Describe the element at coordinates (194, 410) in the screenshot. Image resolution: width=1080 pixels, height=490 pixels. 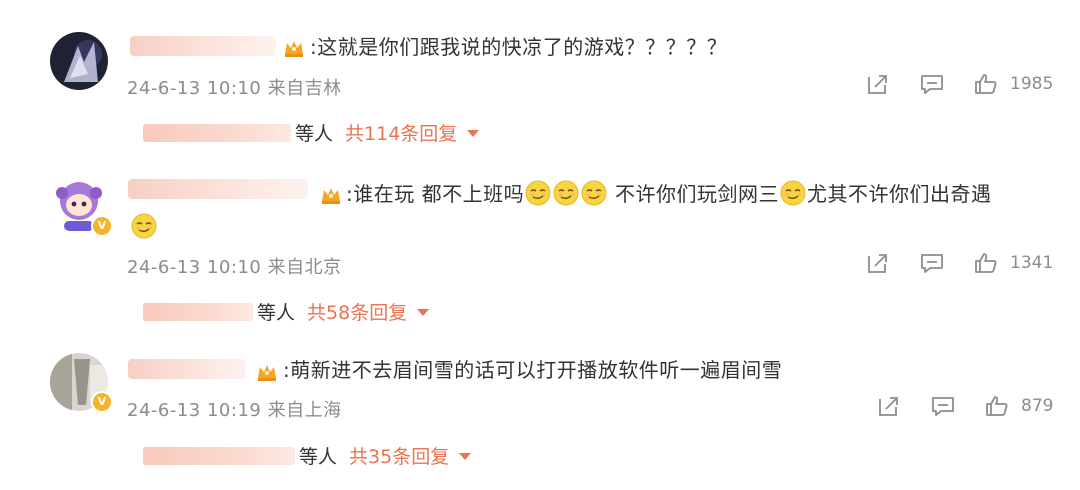
I see `comment-time: 24-6-13 10:19` at that location.